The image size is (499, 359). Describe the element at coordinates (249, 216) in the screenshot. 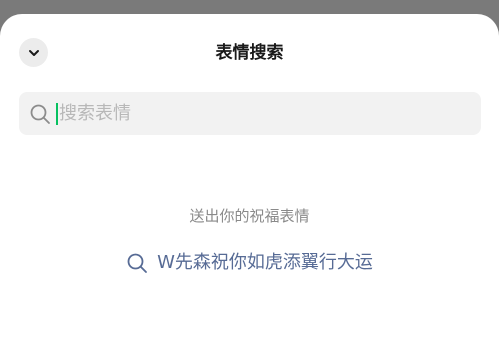

I see `empty-state-hint: 送出你的祝福表情` at that location.